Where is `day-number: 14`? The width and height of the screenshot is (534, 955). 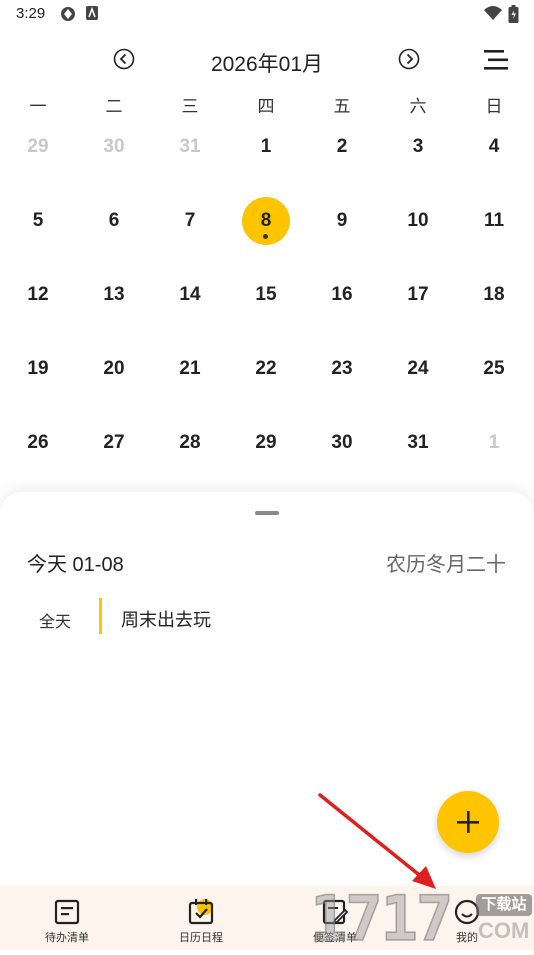 day-number: 14 is located at coordinates (190, 294).